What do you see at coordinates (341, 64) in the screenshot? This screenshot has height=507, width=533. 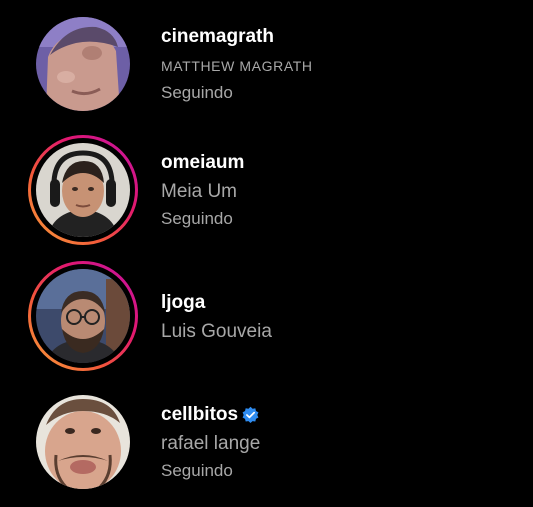 I see `account-texts: cinemagrath MATTHEW MAGRATH Seguindo` at bounding box center [341, 64].